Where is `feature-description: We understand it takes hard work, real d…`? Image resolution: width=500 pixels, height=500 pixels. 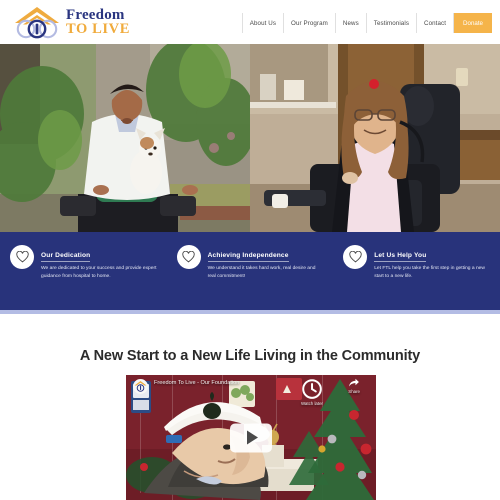
feature-description: We understand it takes hard work, real d… is located at coordinates (261, 273).